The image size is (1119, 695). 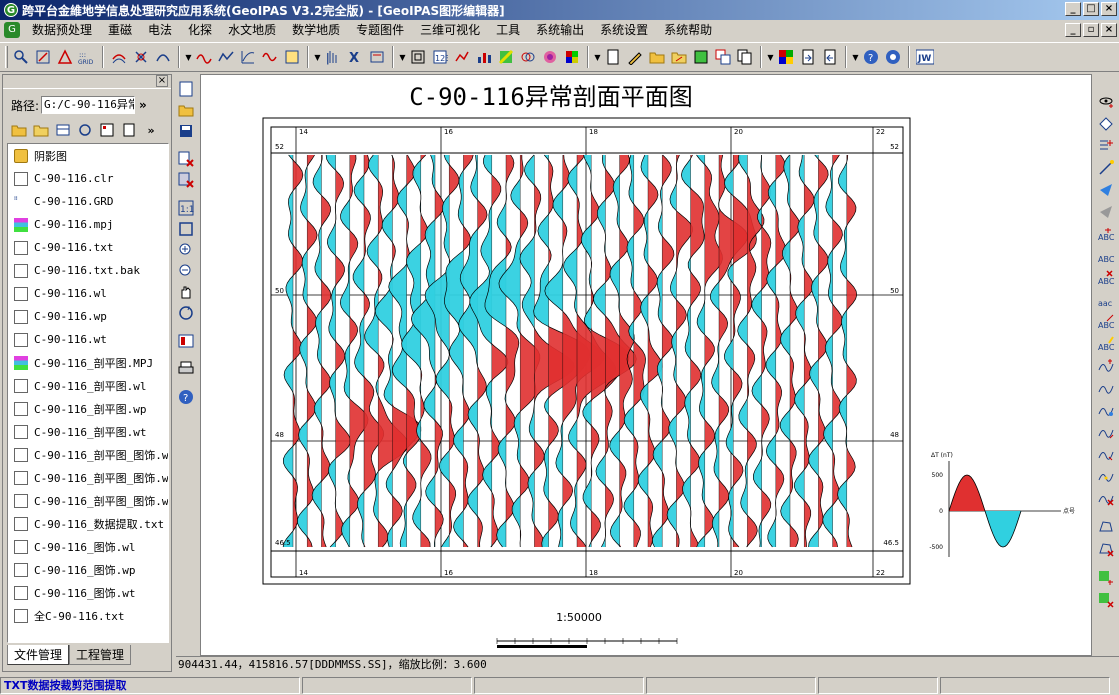 I want to click on close-button: ×, so click(x=1109, y=9).